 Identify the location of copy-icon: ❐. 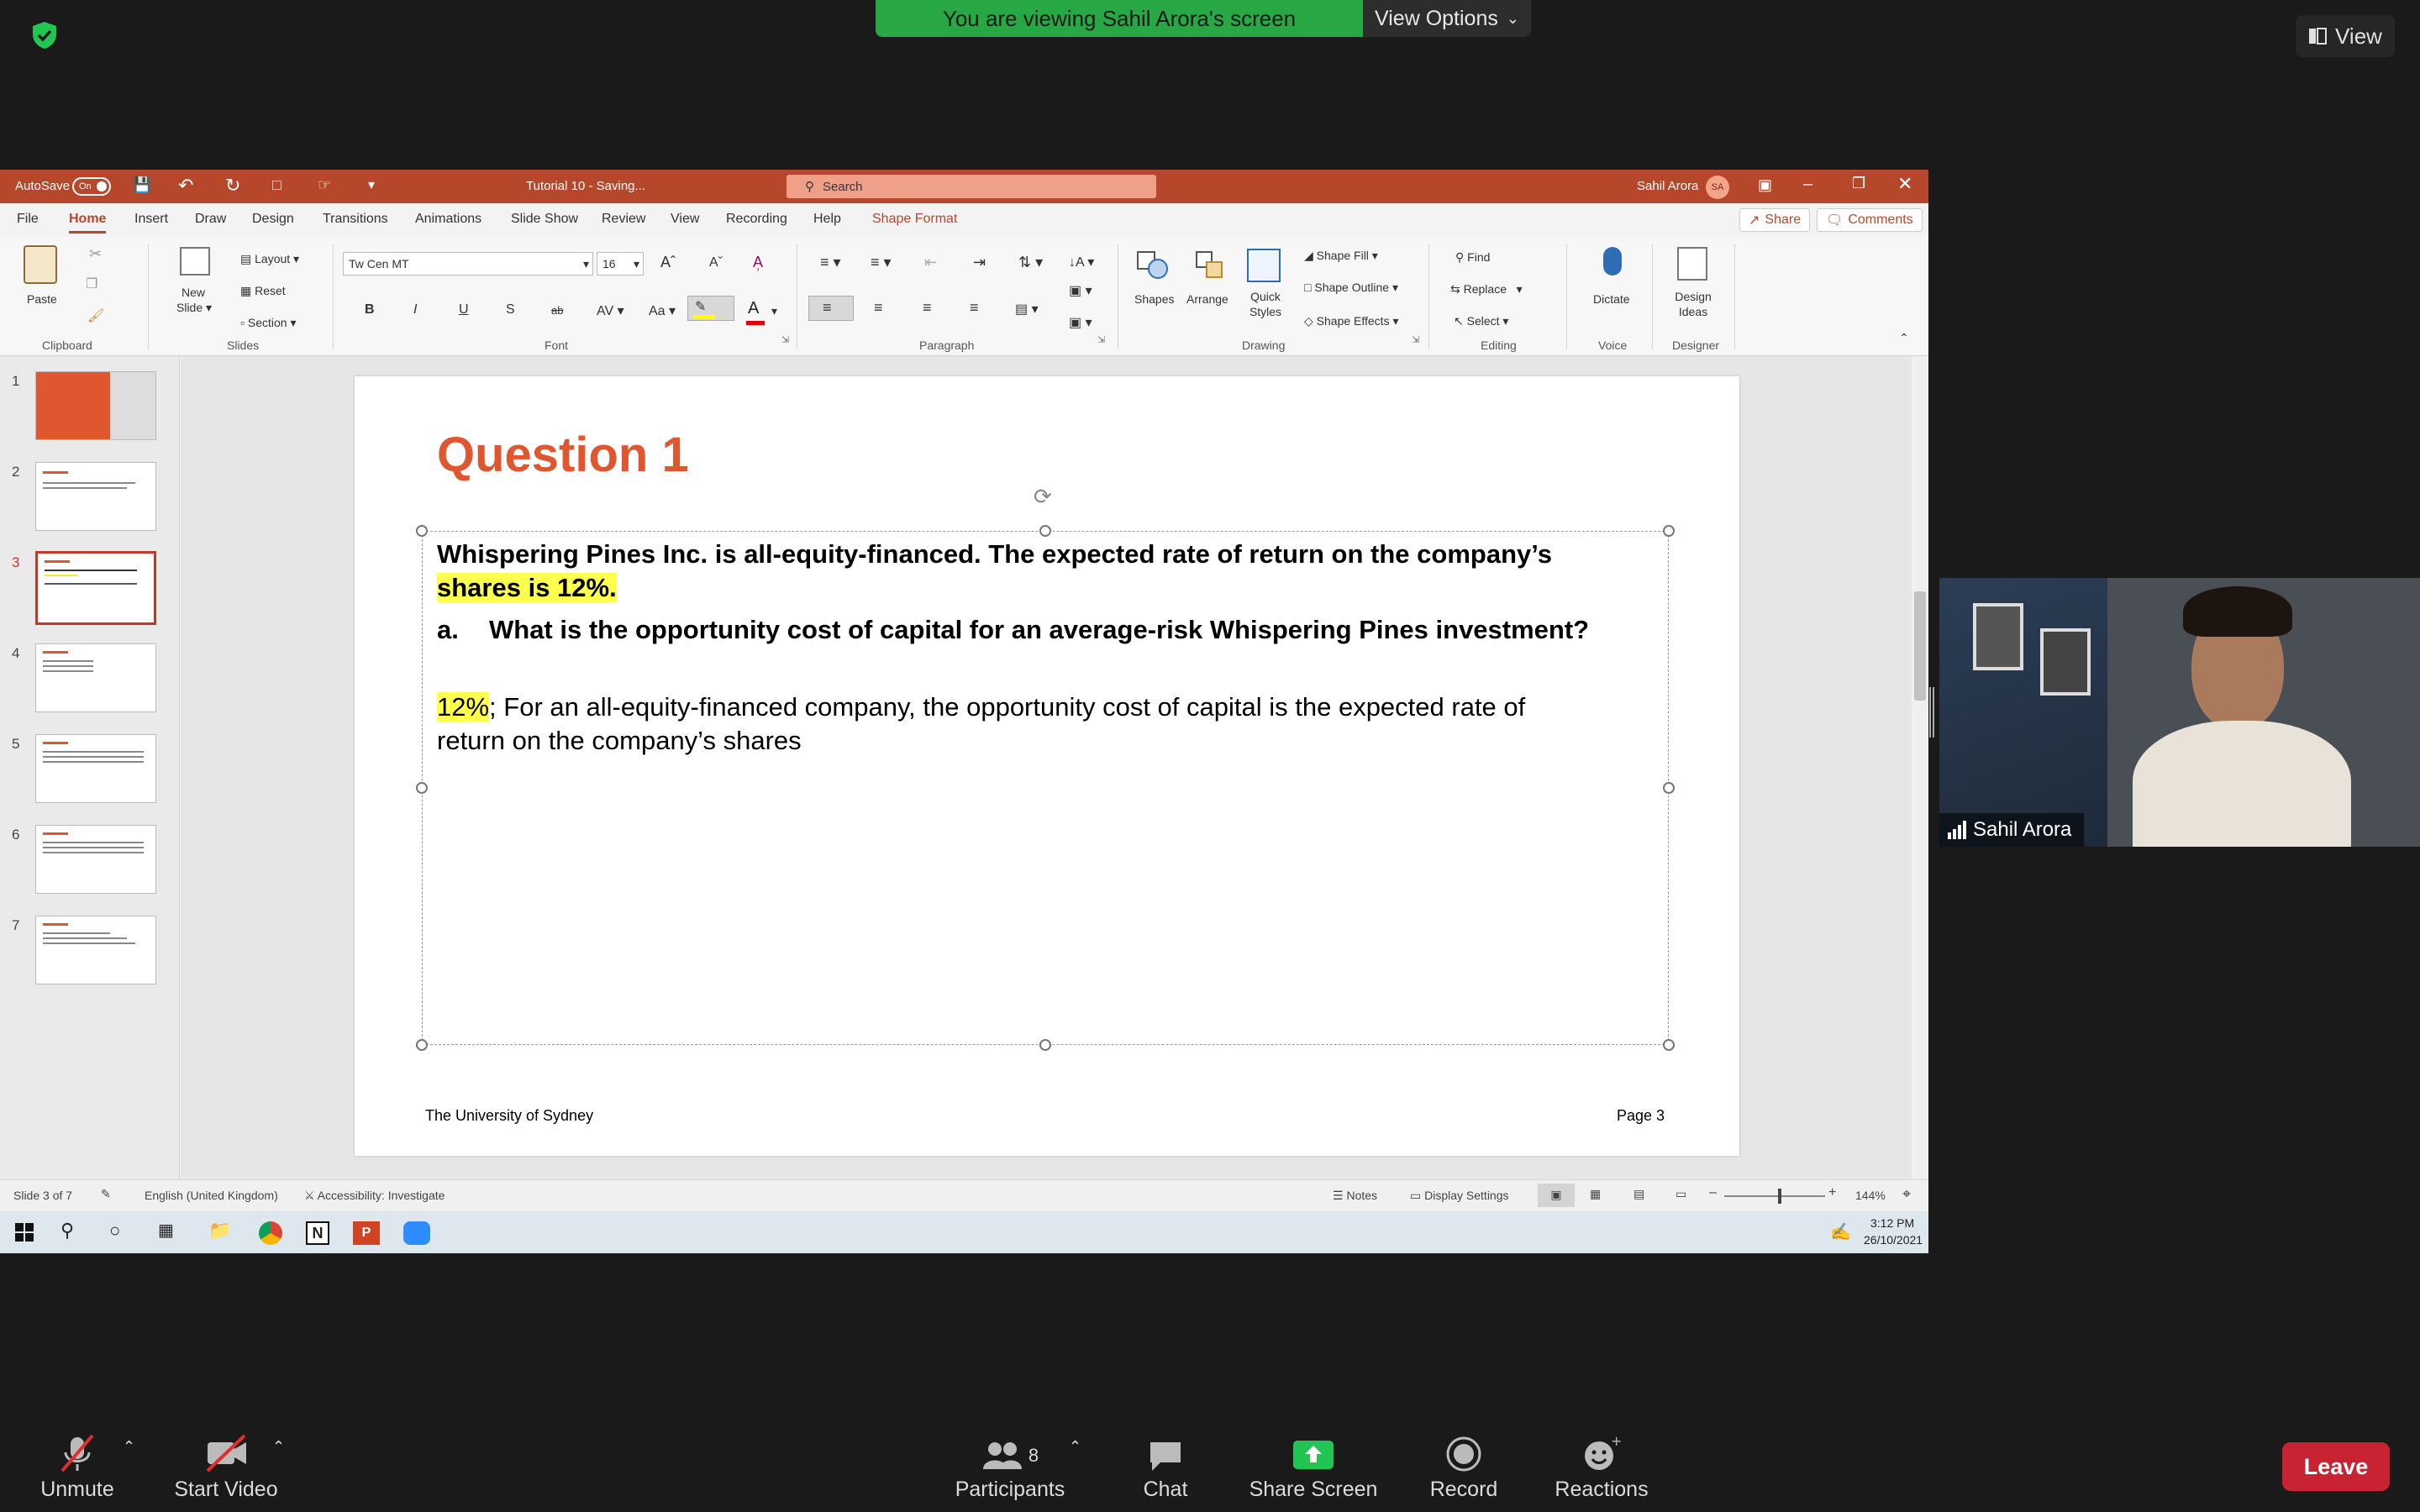
(92, 284).